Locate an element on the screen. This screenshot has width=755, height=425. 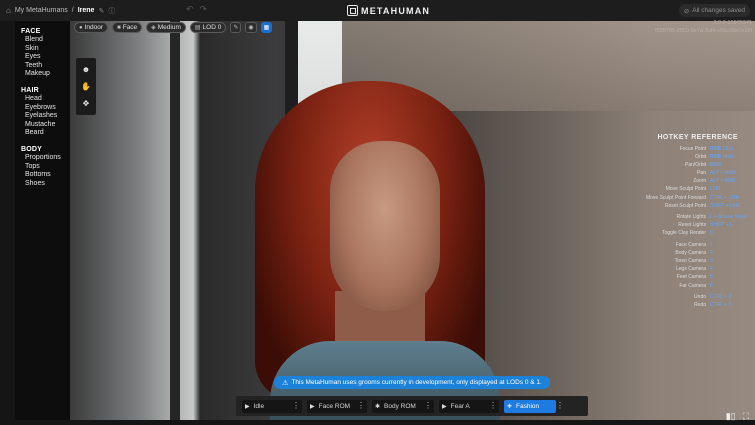
hotkey-key: L + Mouse Move is located at coordinates (728, 217).